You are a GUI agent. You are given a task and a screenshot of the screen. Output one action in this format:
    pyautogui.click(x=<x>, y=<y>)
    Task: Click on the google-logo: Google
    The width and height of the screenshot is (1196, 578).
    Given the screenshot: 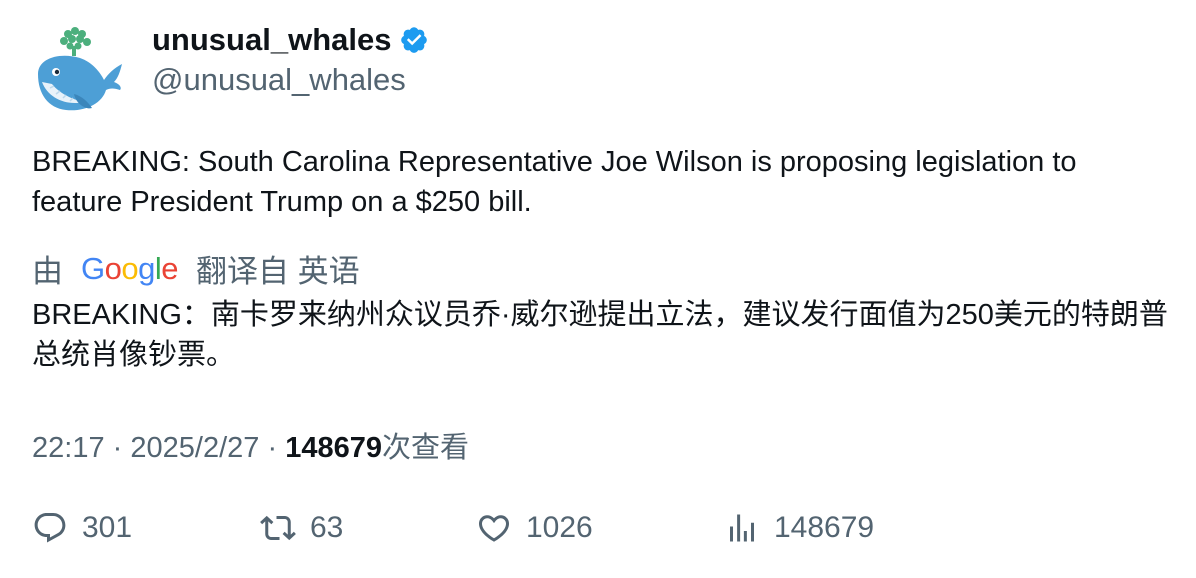 What is the action you would take?
    pyautogui.click(x=130, y=268)
    